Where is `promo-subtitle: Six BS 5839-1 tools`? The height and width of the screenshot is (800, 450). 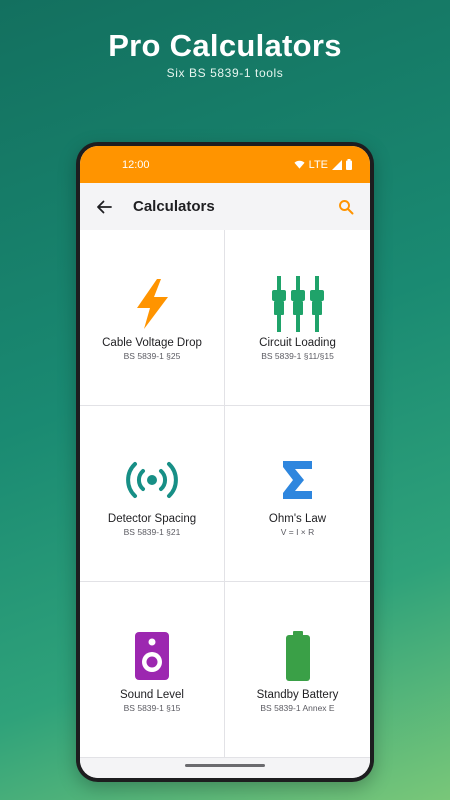
promo-subtitle: Six BS 5839-1 tools is located at coordinates (225, 73).